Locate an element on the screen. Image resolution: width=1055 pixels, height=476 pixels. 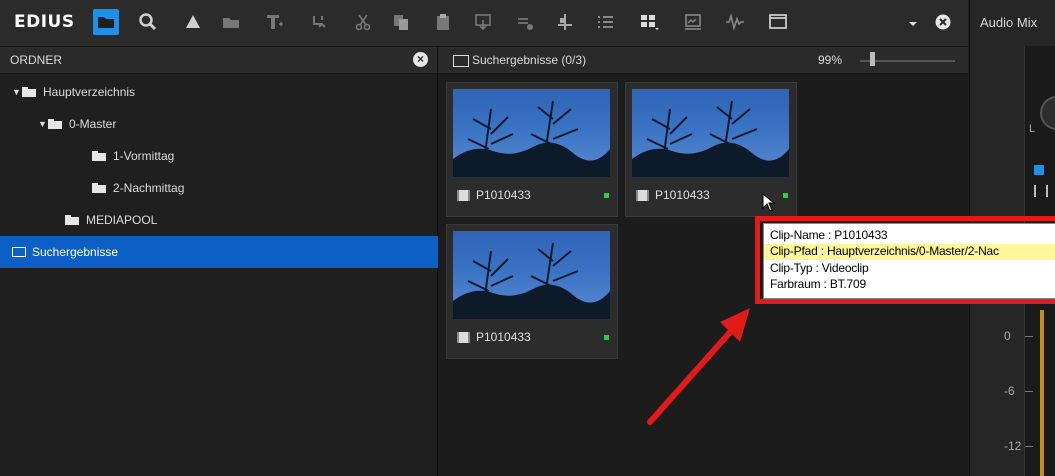
insert-icon is located at coordinates (483, 22).